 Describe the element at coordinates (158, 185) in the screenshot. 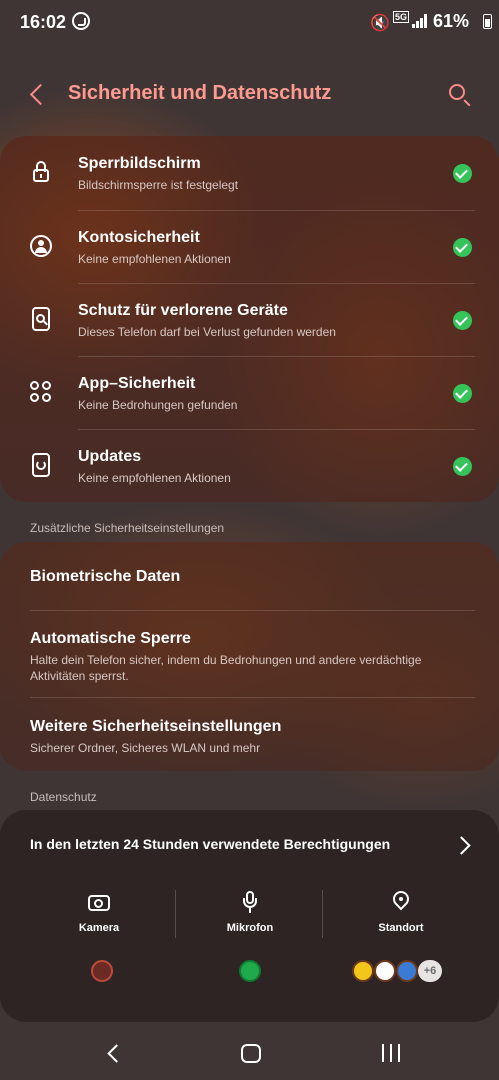

I see `item-subtitle: Bildschirmsperre ist festgelegt` at that location.